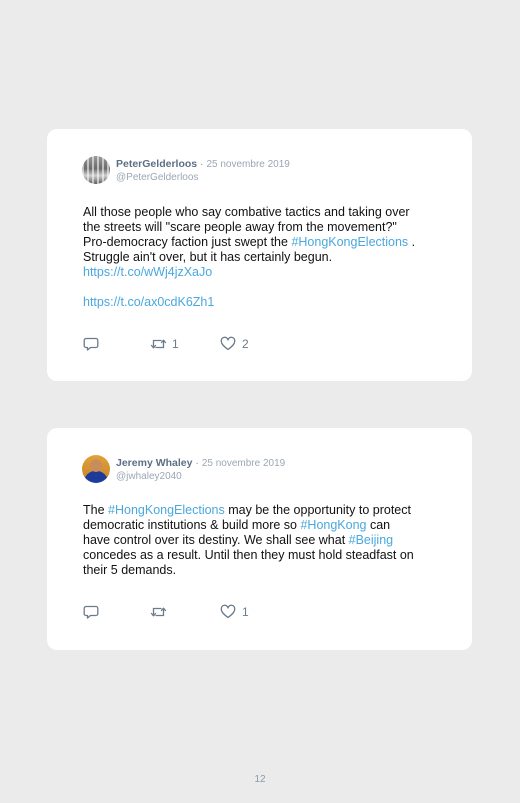 The height and width of the screenshot is (803, 520). I want to click on hashtag-link: #HongKong, so click(333, 525).